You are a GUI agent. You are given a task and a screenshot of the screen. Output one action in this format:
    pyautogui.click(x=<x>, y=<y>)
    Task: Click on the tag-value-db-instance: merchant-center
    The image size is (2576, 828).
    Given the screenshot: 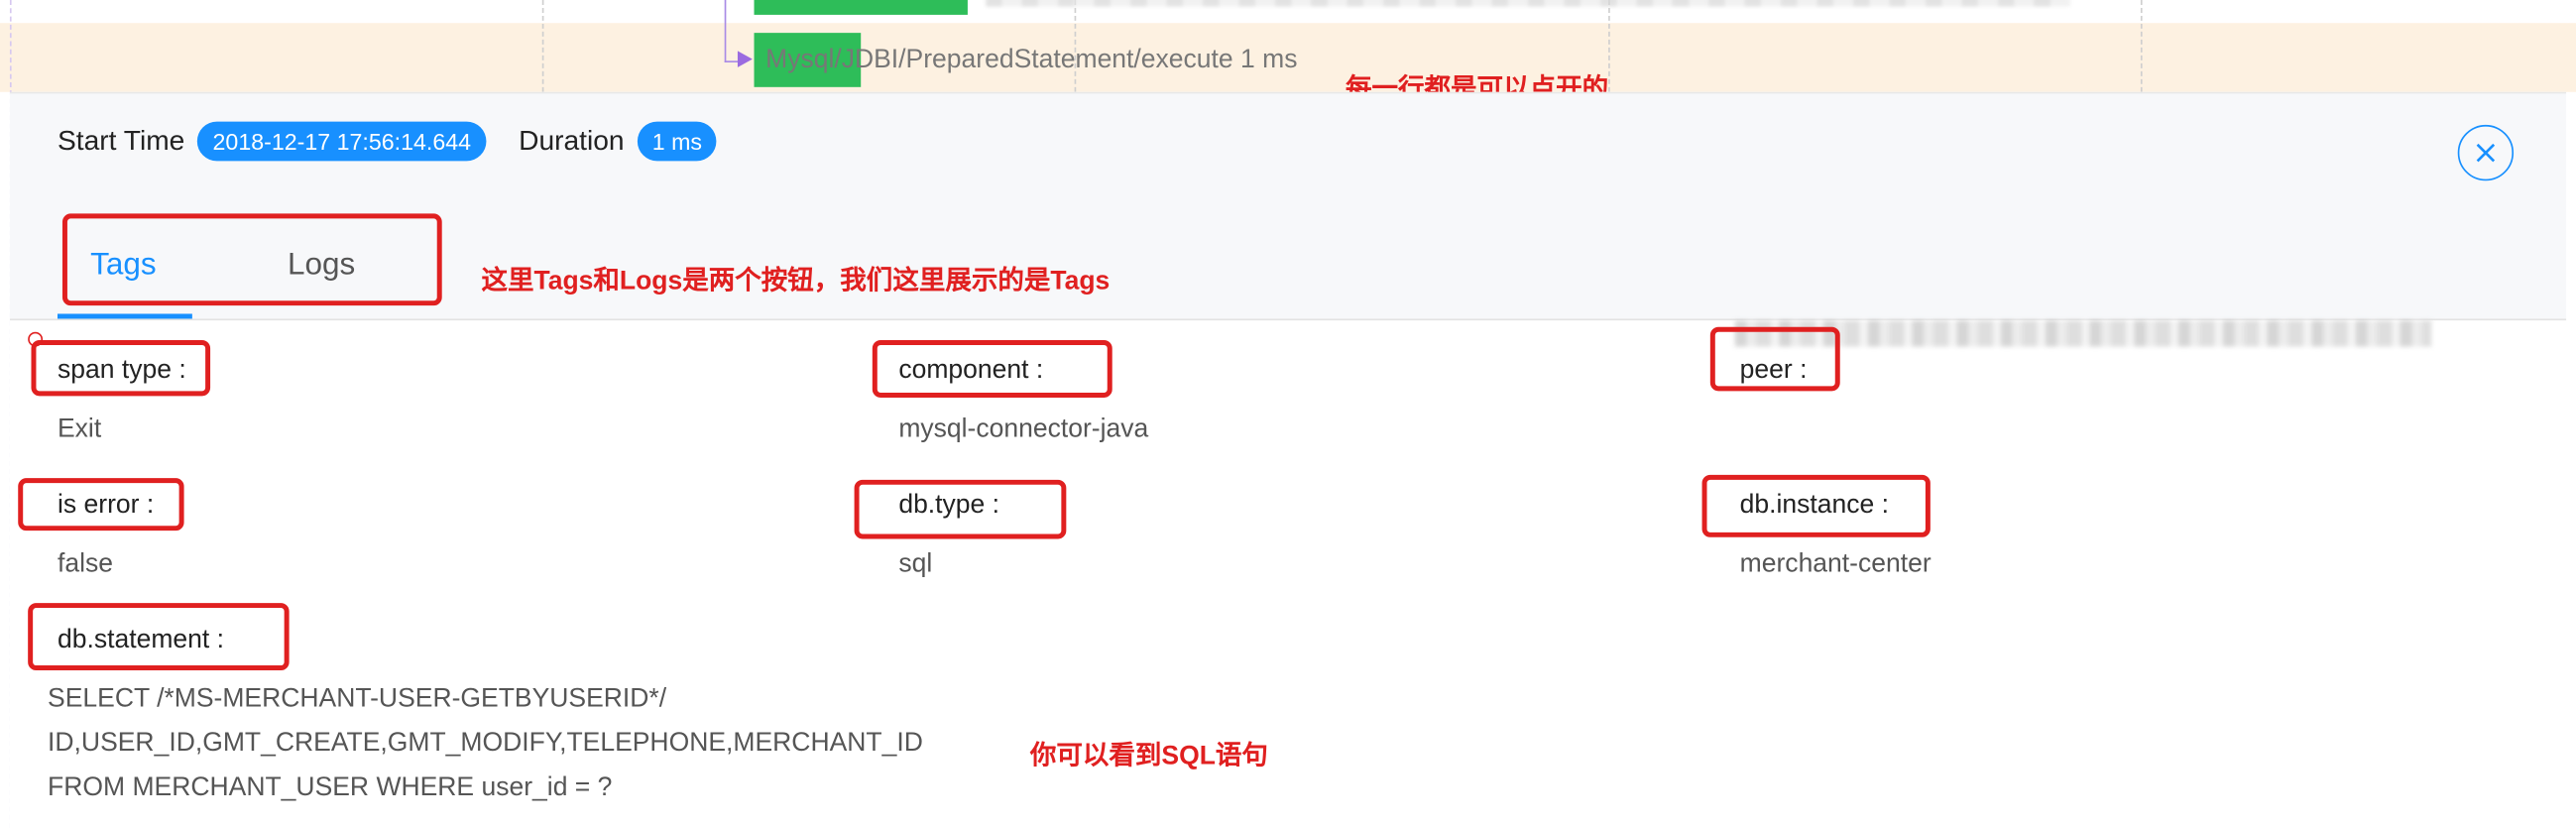 What is the action you would take?
    pyautogui.click(x=1836, y=564)
    